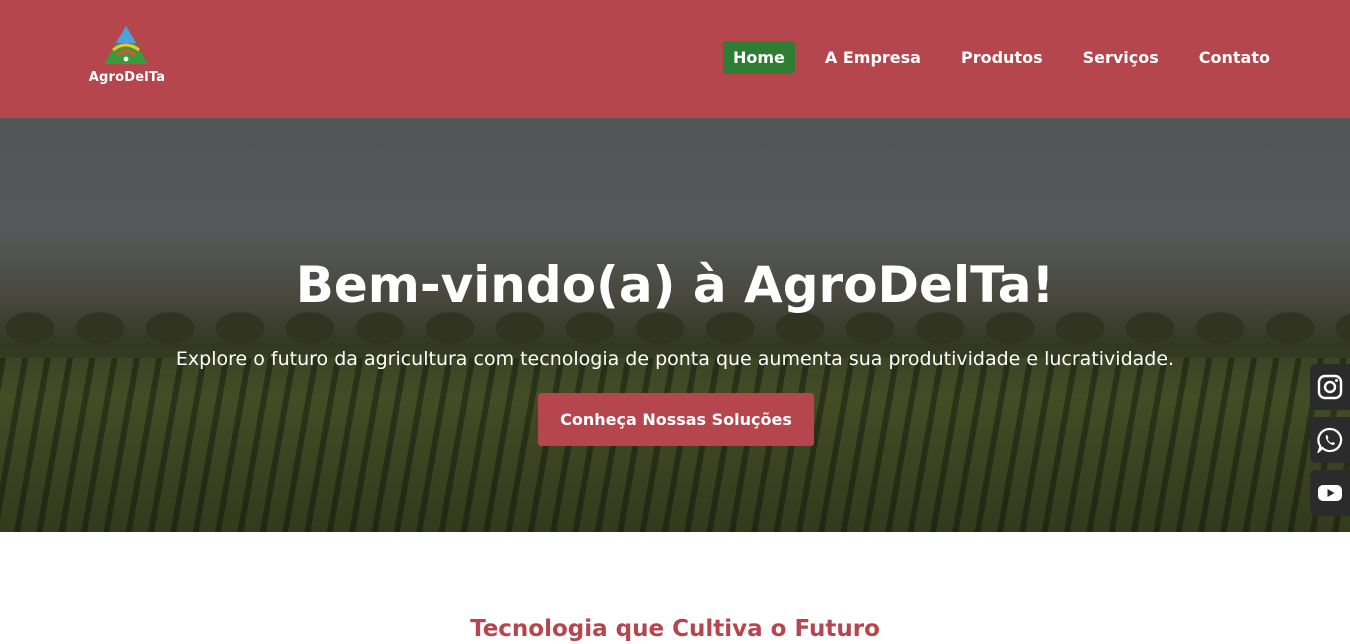  I want to click on nav-item-home: Home, so click(758, 57).